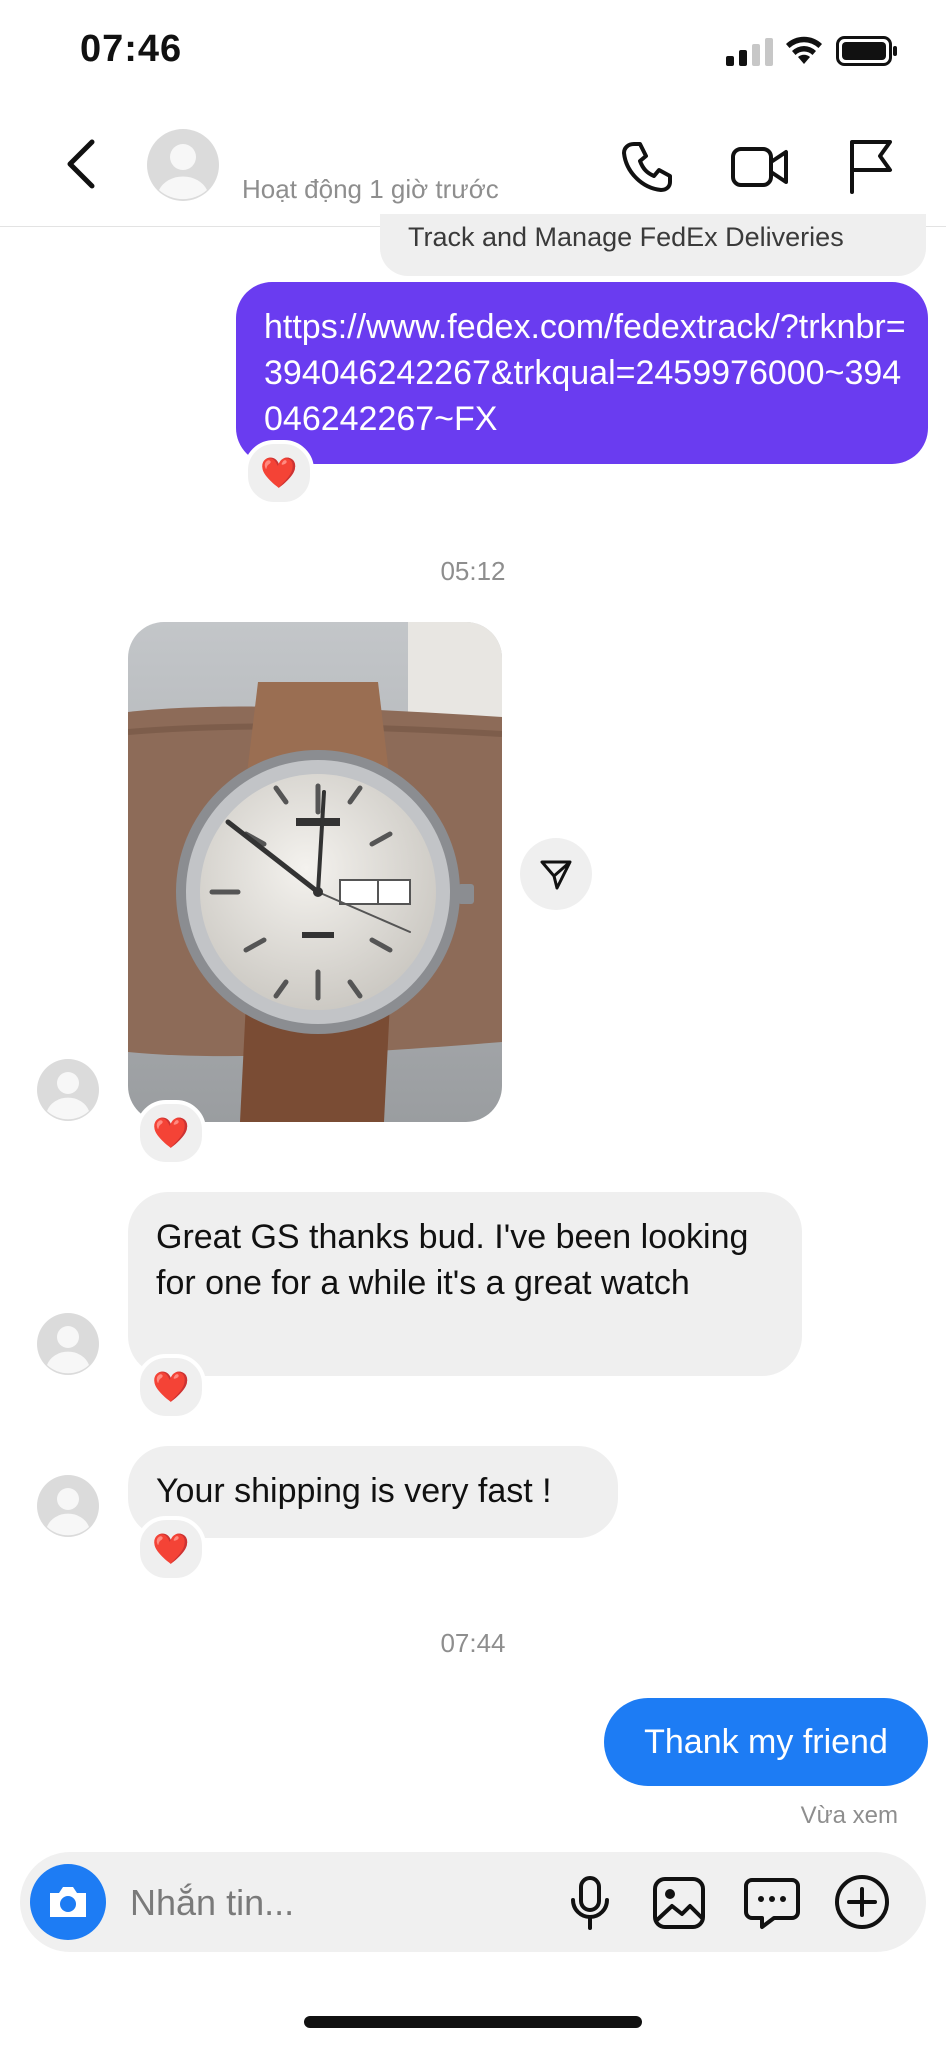  I want to click on battery-icon, so click(866, 51).